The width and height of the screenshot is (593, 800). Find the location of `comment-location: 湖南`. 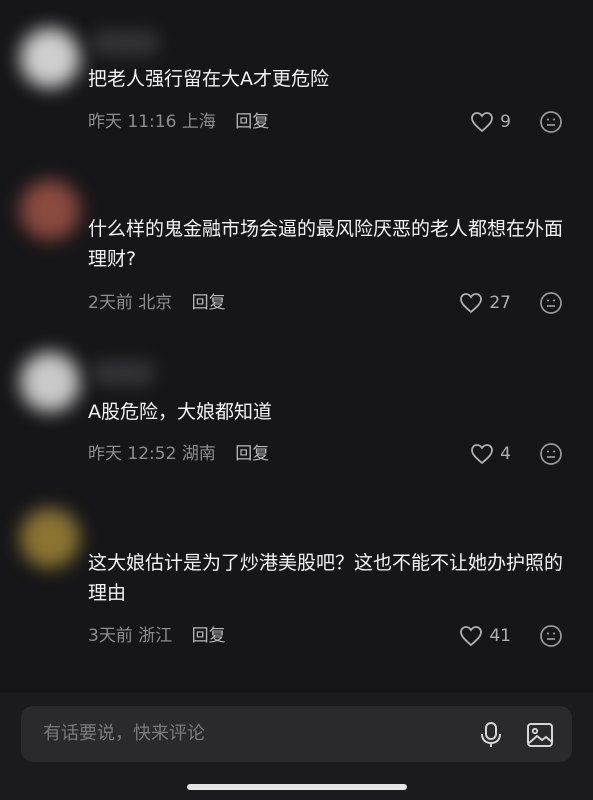

comment-location: 湖南 is located at coordinates (198, 454).